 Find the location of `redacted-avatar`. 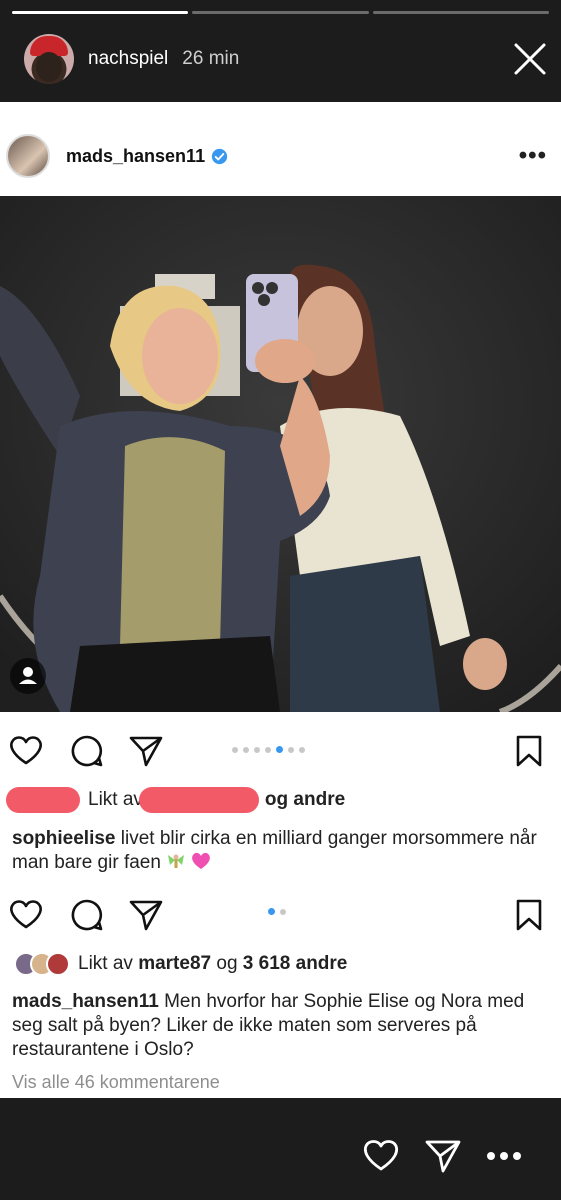

redacted-avatar is located at coordinates (43, 800).